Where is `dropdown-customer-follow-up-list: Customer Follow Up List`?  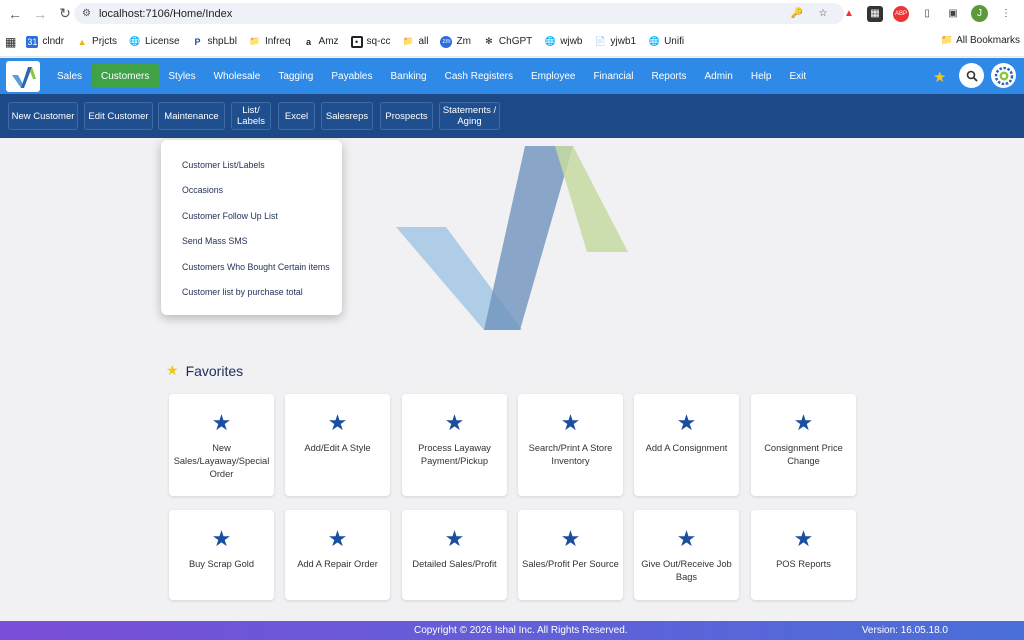
dropdown-customer-follow-up-list: Customer Follow Up List is located at coordinates (251, 216).